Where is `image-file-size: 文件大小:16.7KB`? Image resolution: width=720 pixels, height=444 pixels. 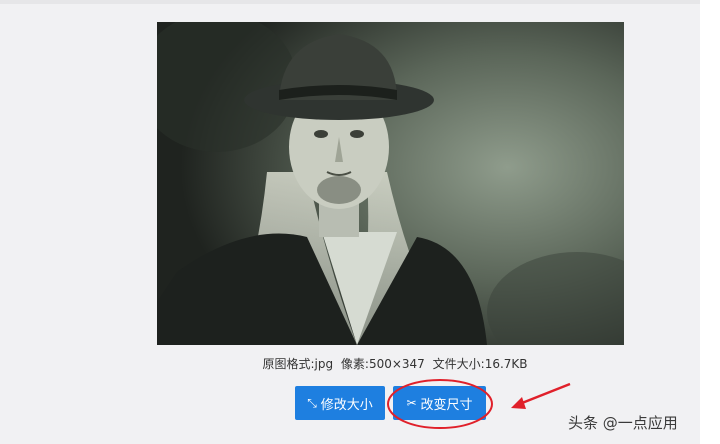
image-file-size: 文件大小:16.7KB is located at coordinates (480, 364).